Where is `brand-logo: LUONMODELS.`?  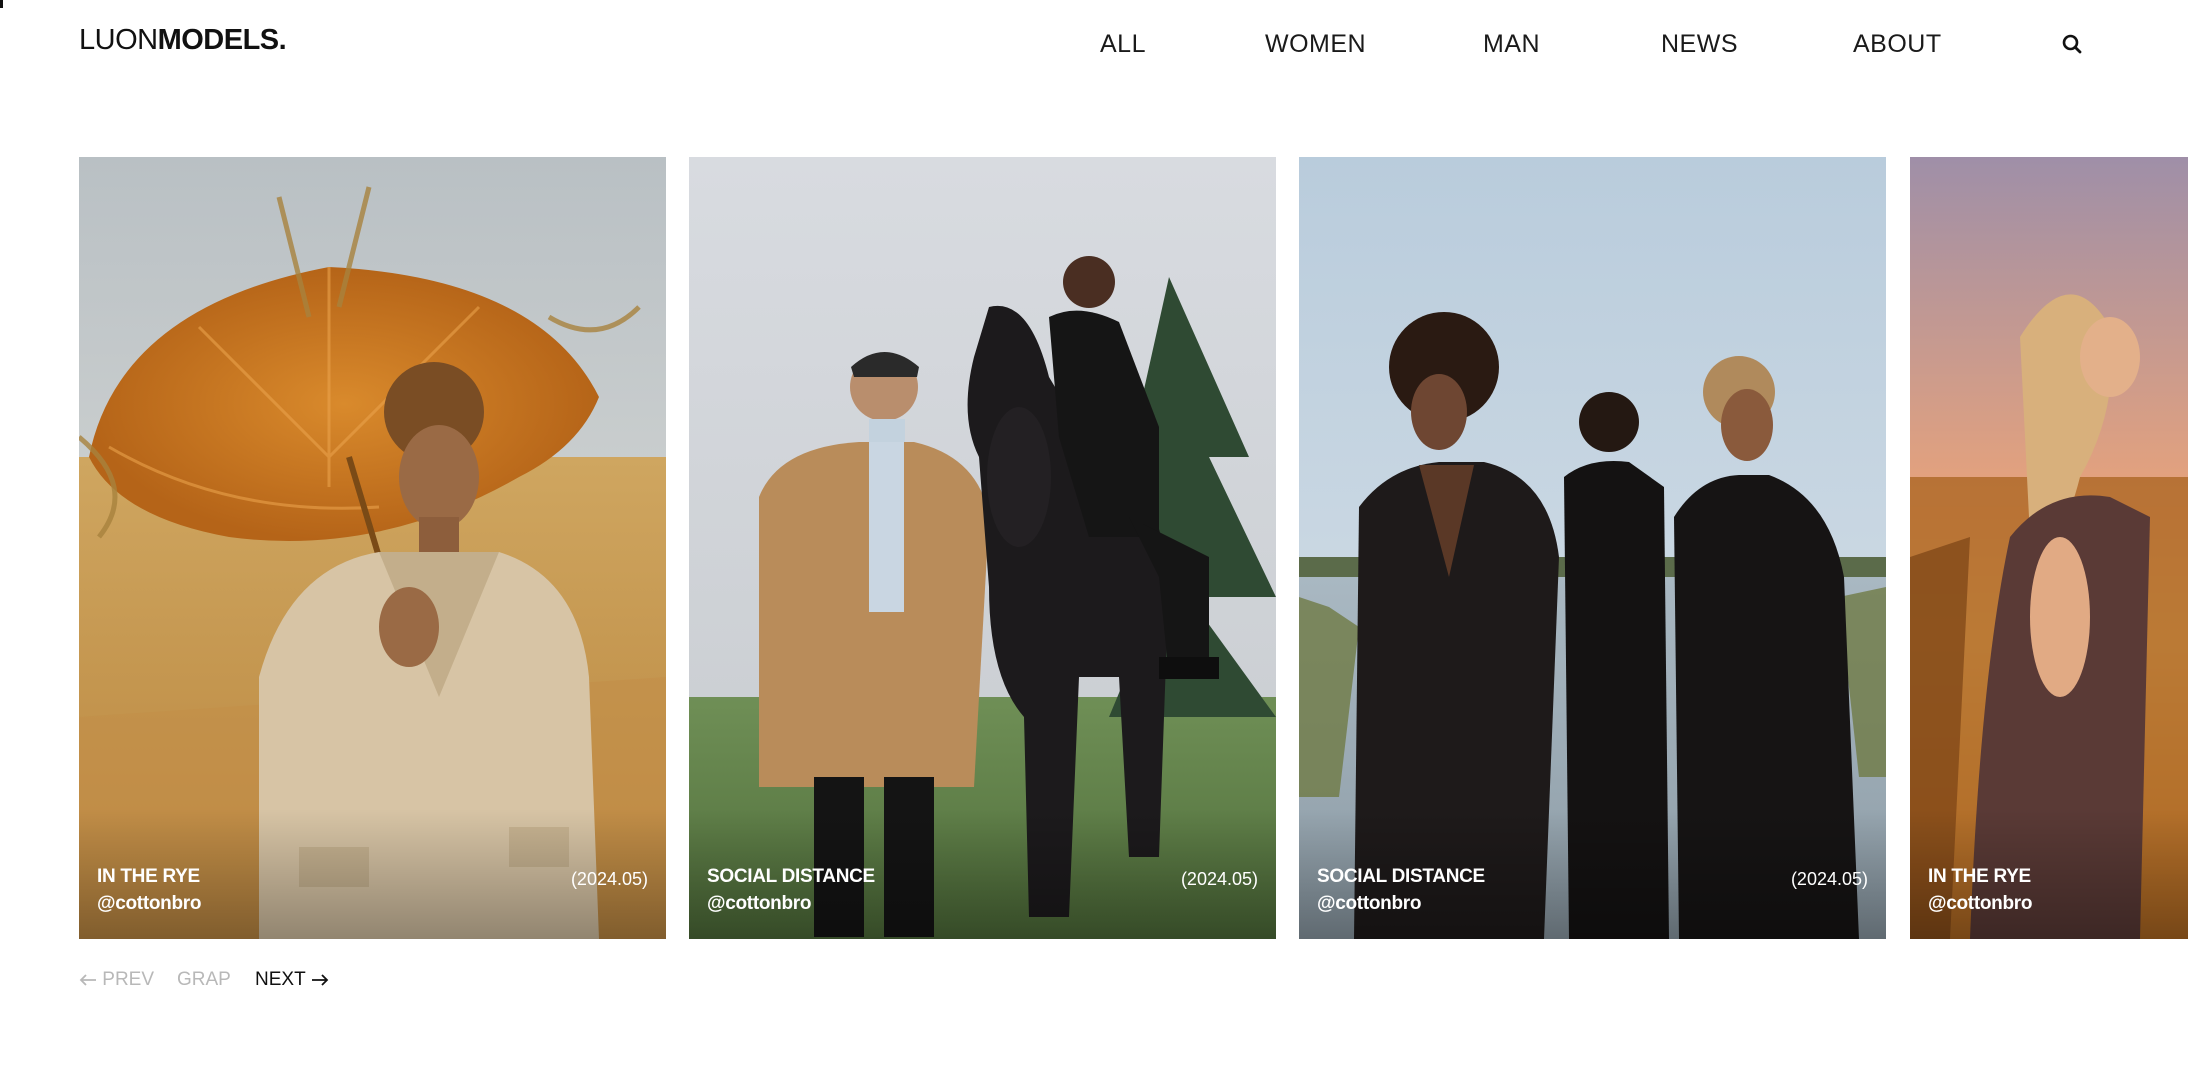 brand-logo: LUONMODELS. is located at coordinates (183, 40).